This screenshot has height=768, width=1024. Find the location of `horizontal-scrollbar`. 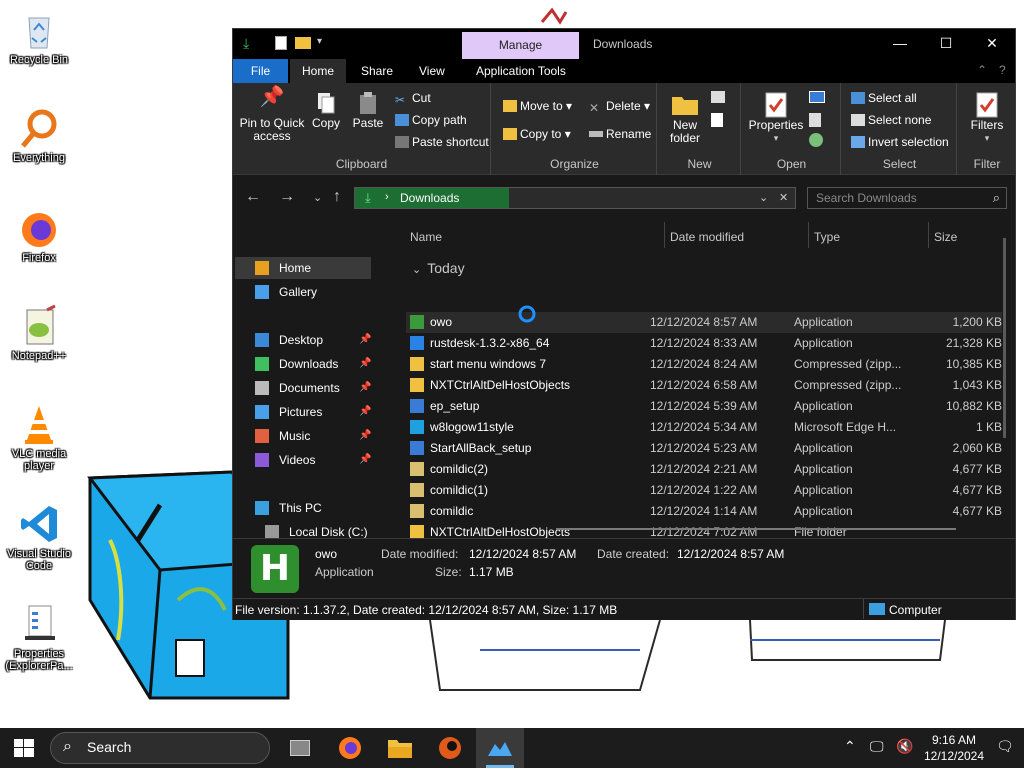

horizontal-scrollbar is located at coordinates (756, 529).